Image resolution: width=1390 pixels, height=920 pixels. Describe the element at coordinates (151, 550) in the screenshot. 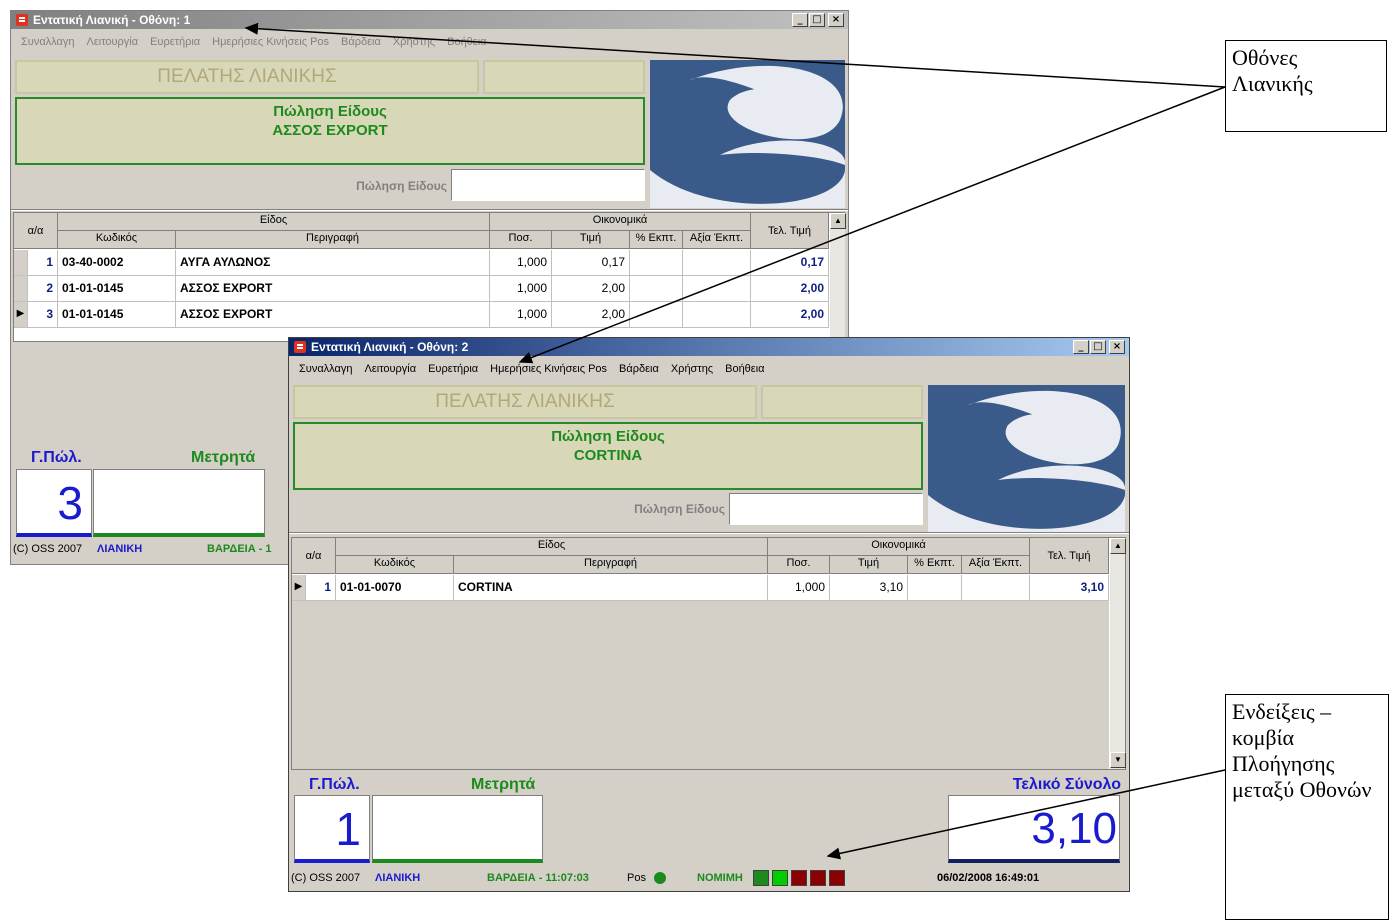

I see `status-bar: (C) OSS 2007 ΛΙΑΝΙΚΗ ΒΑΡΔΕΙΑ - 1` at that location.